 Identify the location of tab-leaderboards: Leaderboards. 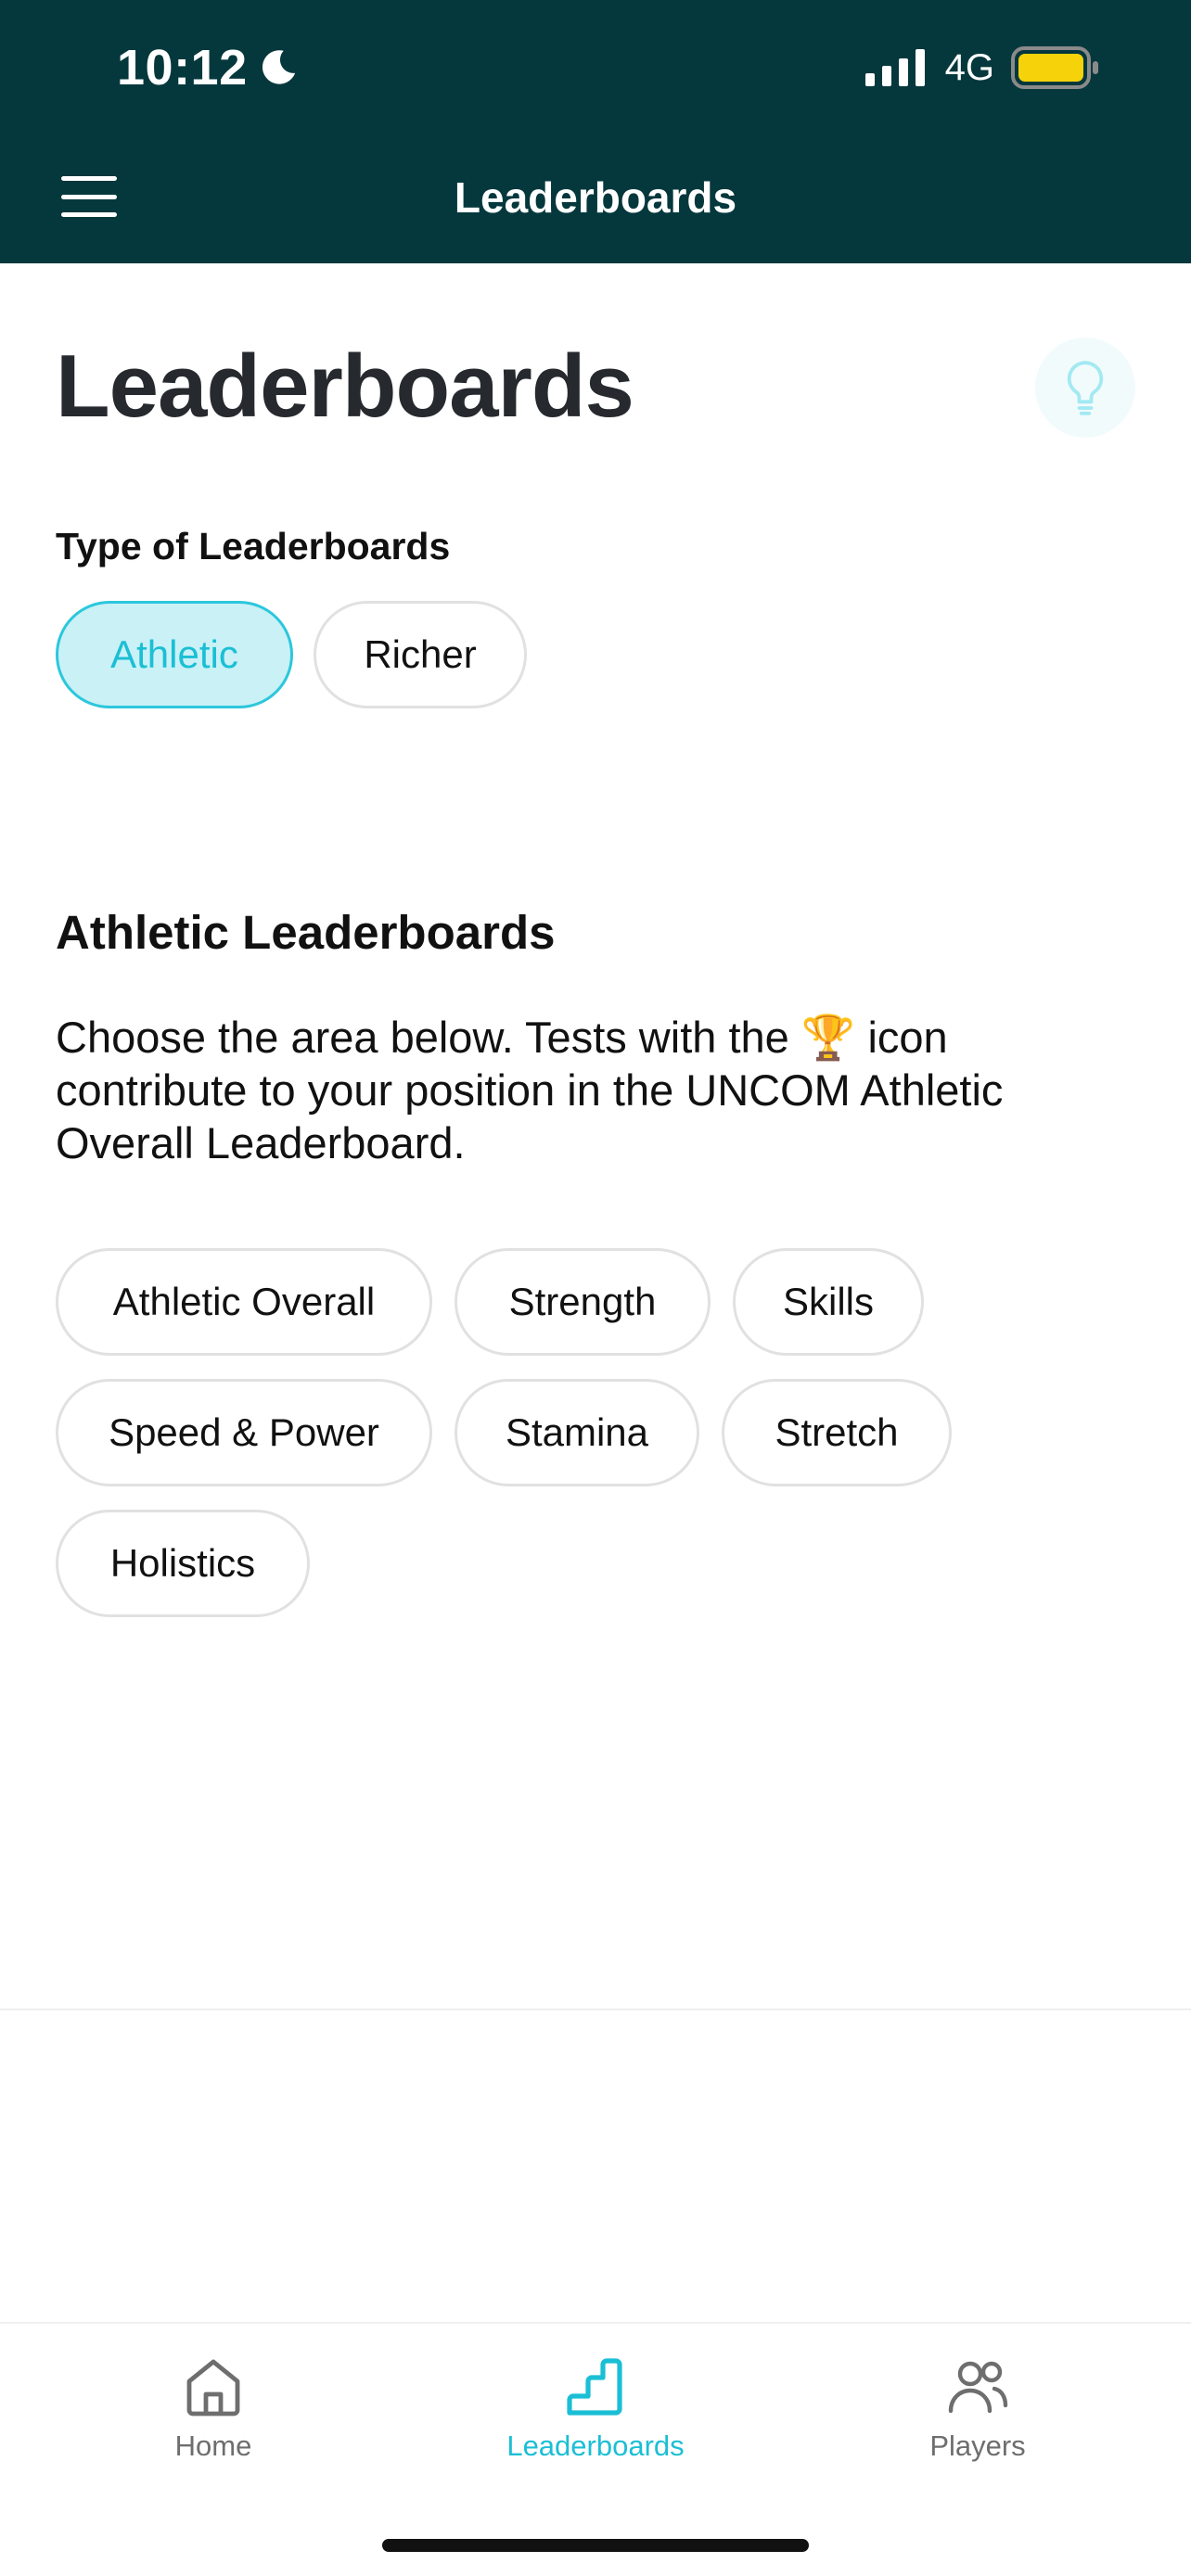
(595, 2415).